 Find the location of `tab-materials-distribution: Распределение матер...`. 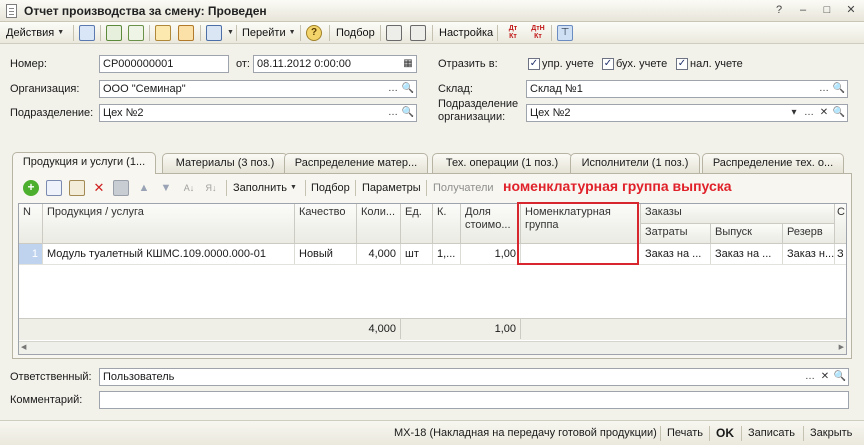

tab-materials-distribution: Распределение матер... is located at coordinates (356, 163).